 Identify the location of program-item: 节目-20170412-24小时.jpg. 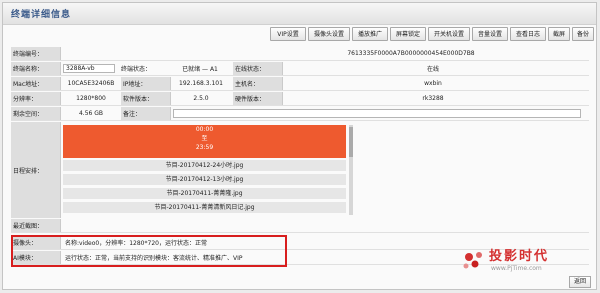
(204, 165).